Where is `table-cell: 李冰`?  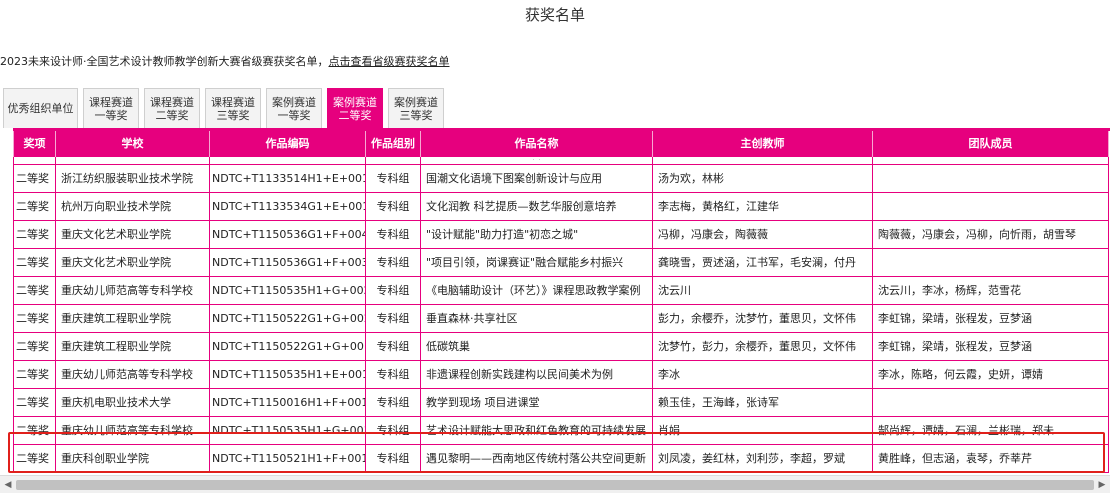
table-cell: 李冰 is located at coordinates (762, 374).